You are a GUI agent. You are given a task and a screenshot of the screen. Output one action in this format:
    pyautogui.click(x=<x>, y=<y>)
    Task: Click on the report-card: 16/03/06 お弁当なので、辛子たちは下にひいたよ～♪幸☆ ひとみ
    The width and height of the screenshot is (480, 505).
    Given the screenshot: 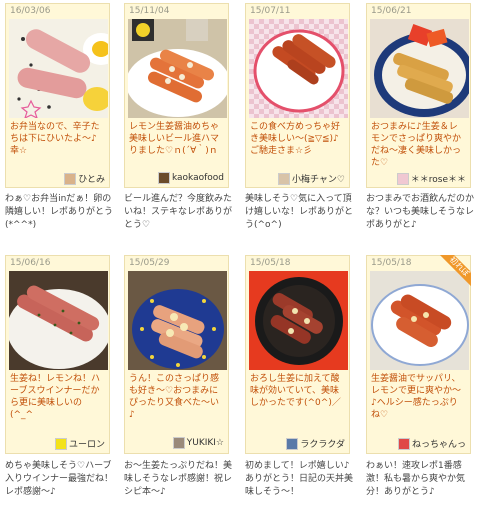 What is the action you would take?
    pyautogui.click(x=57, y=95)
    